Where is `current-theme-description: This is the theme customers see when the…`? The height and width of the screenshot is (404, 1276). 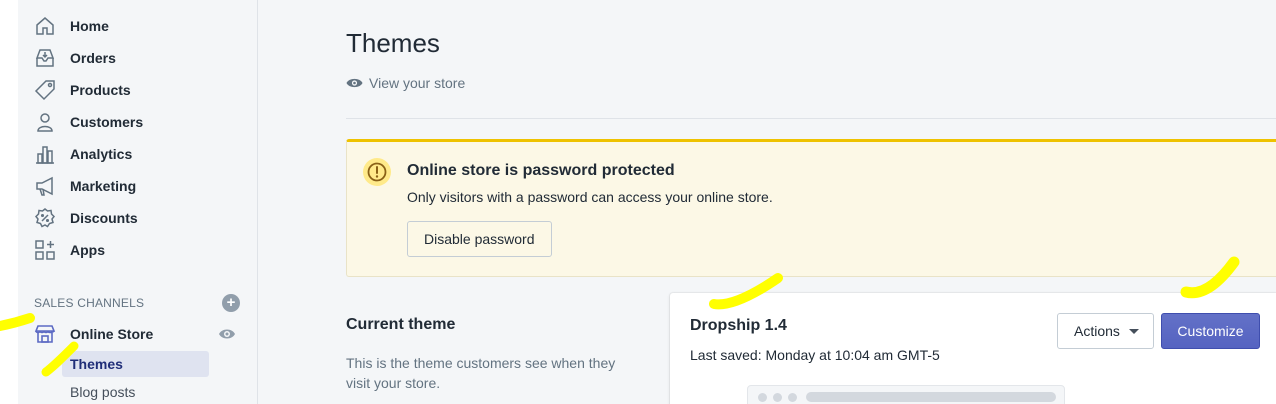 current-theme-description: This is the theme customers see when the… is located at coordinates (481, 373).